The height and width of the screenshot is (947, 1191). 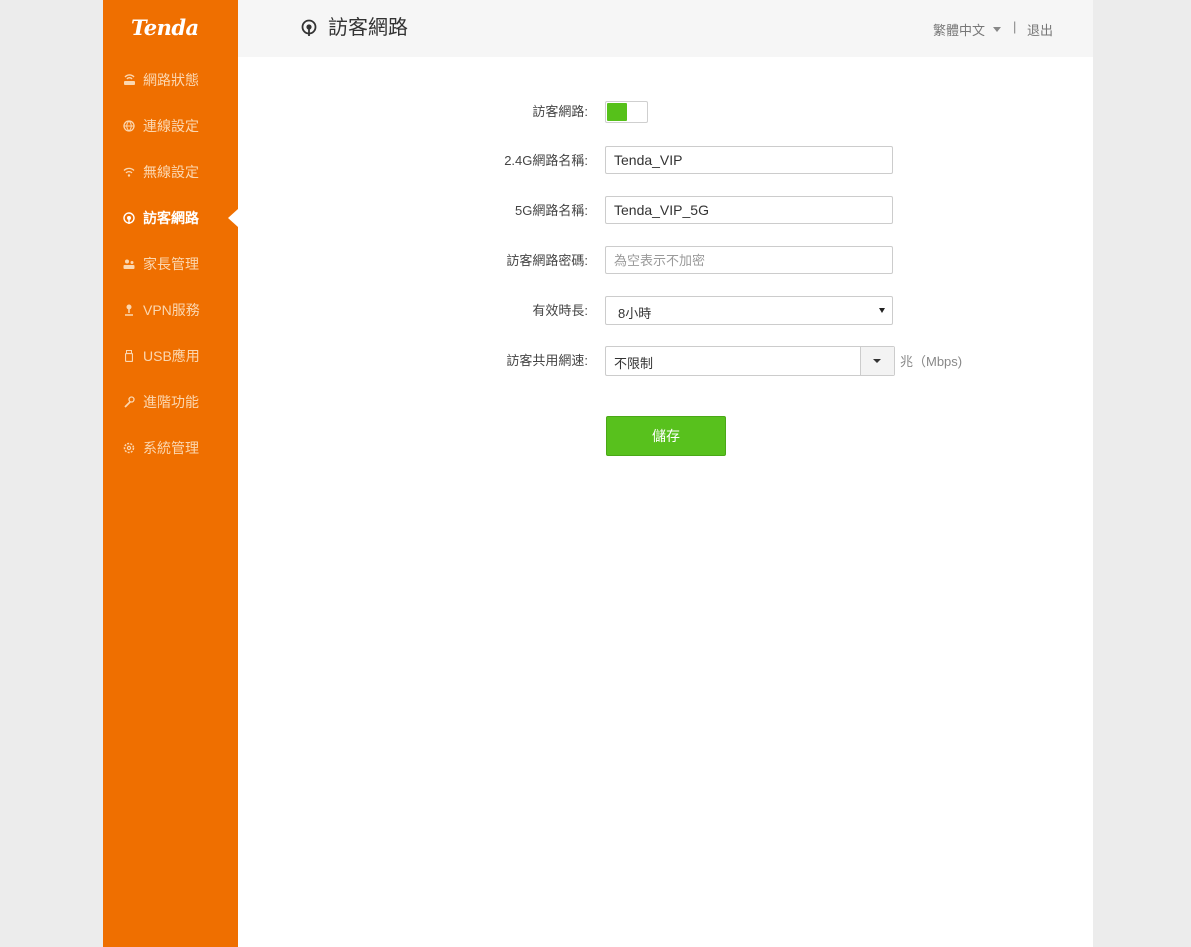 I want to click on sidebar-item-parental-control: 家長管理, so click(x=170, y=264).